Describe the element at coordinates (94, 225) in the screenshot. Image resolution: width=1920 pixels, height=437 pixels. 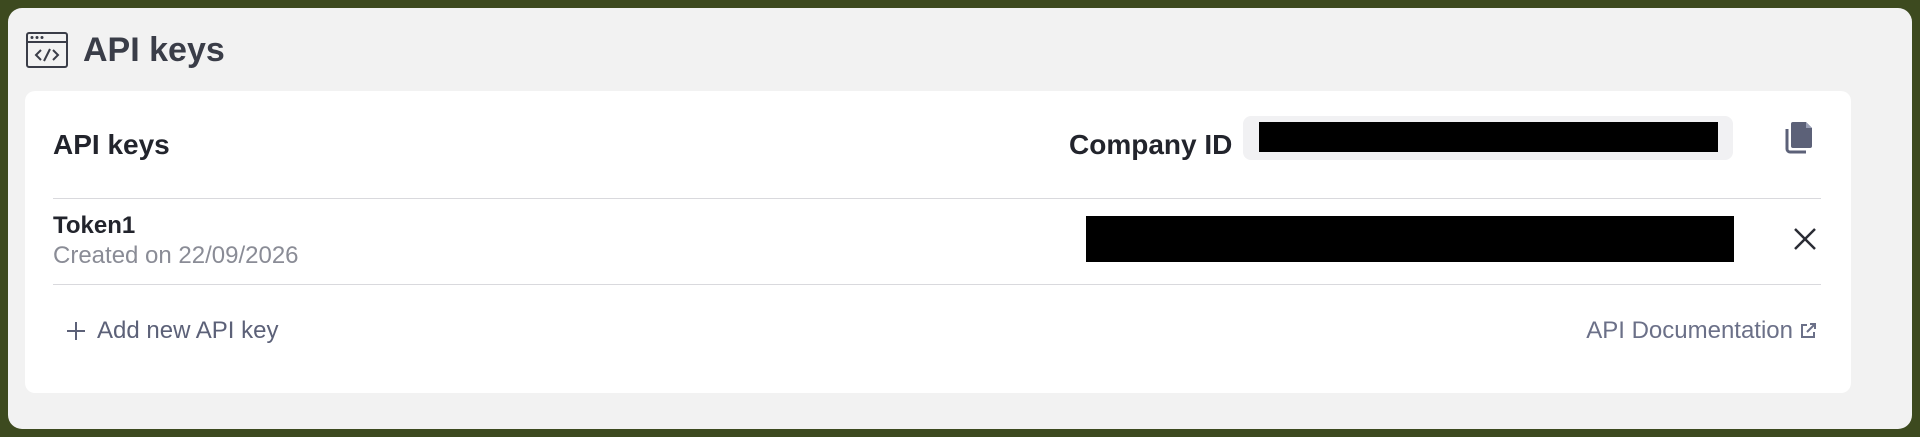
I see `token-name: Token1` at that location.